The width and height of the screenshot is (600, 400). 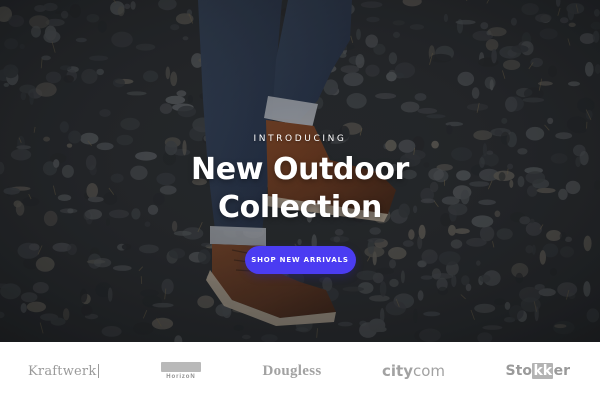 I want to click on shop-new-arrivals-button: SHOP NEW ARRIVALS, so click(x=300, y=260).